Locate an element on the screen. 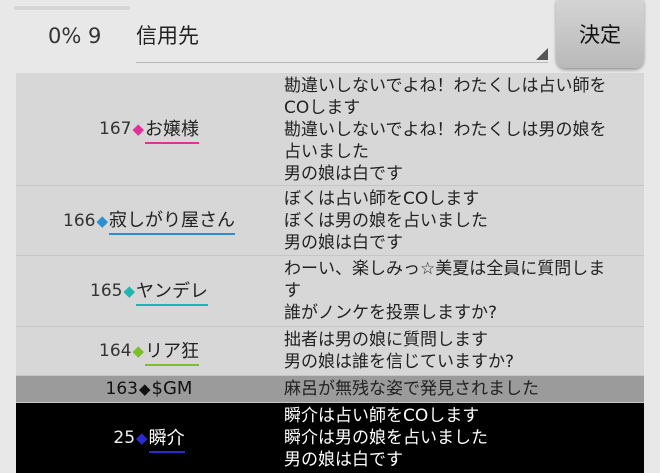  log-entry: 164 ◆ リア狂 拙者は男の娘に質問します 男の娘は誰を信じていますか? is located at coordinates (330, 351).